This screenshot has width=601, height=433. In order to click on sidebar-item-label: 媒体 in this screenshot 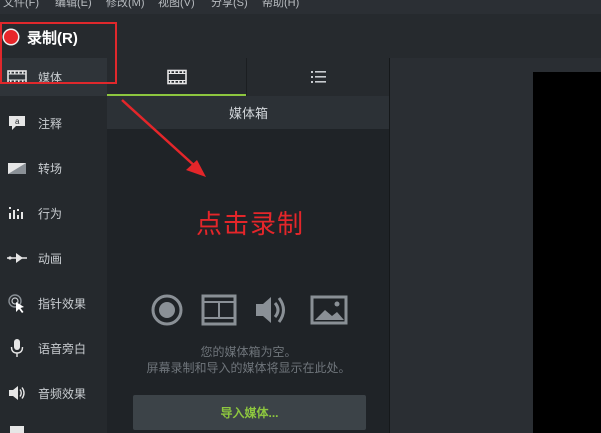, I will do `click(50, 77)`.